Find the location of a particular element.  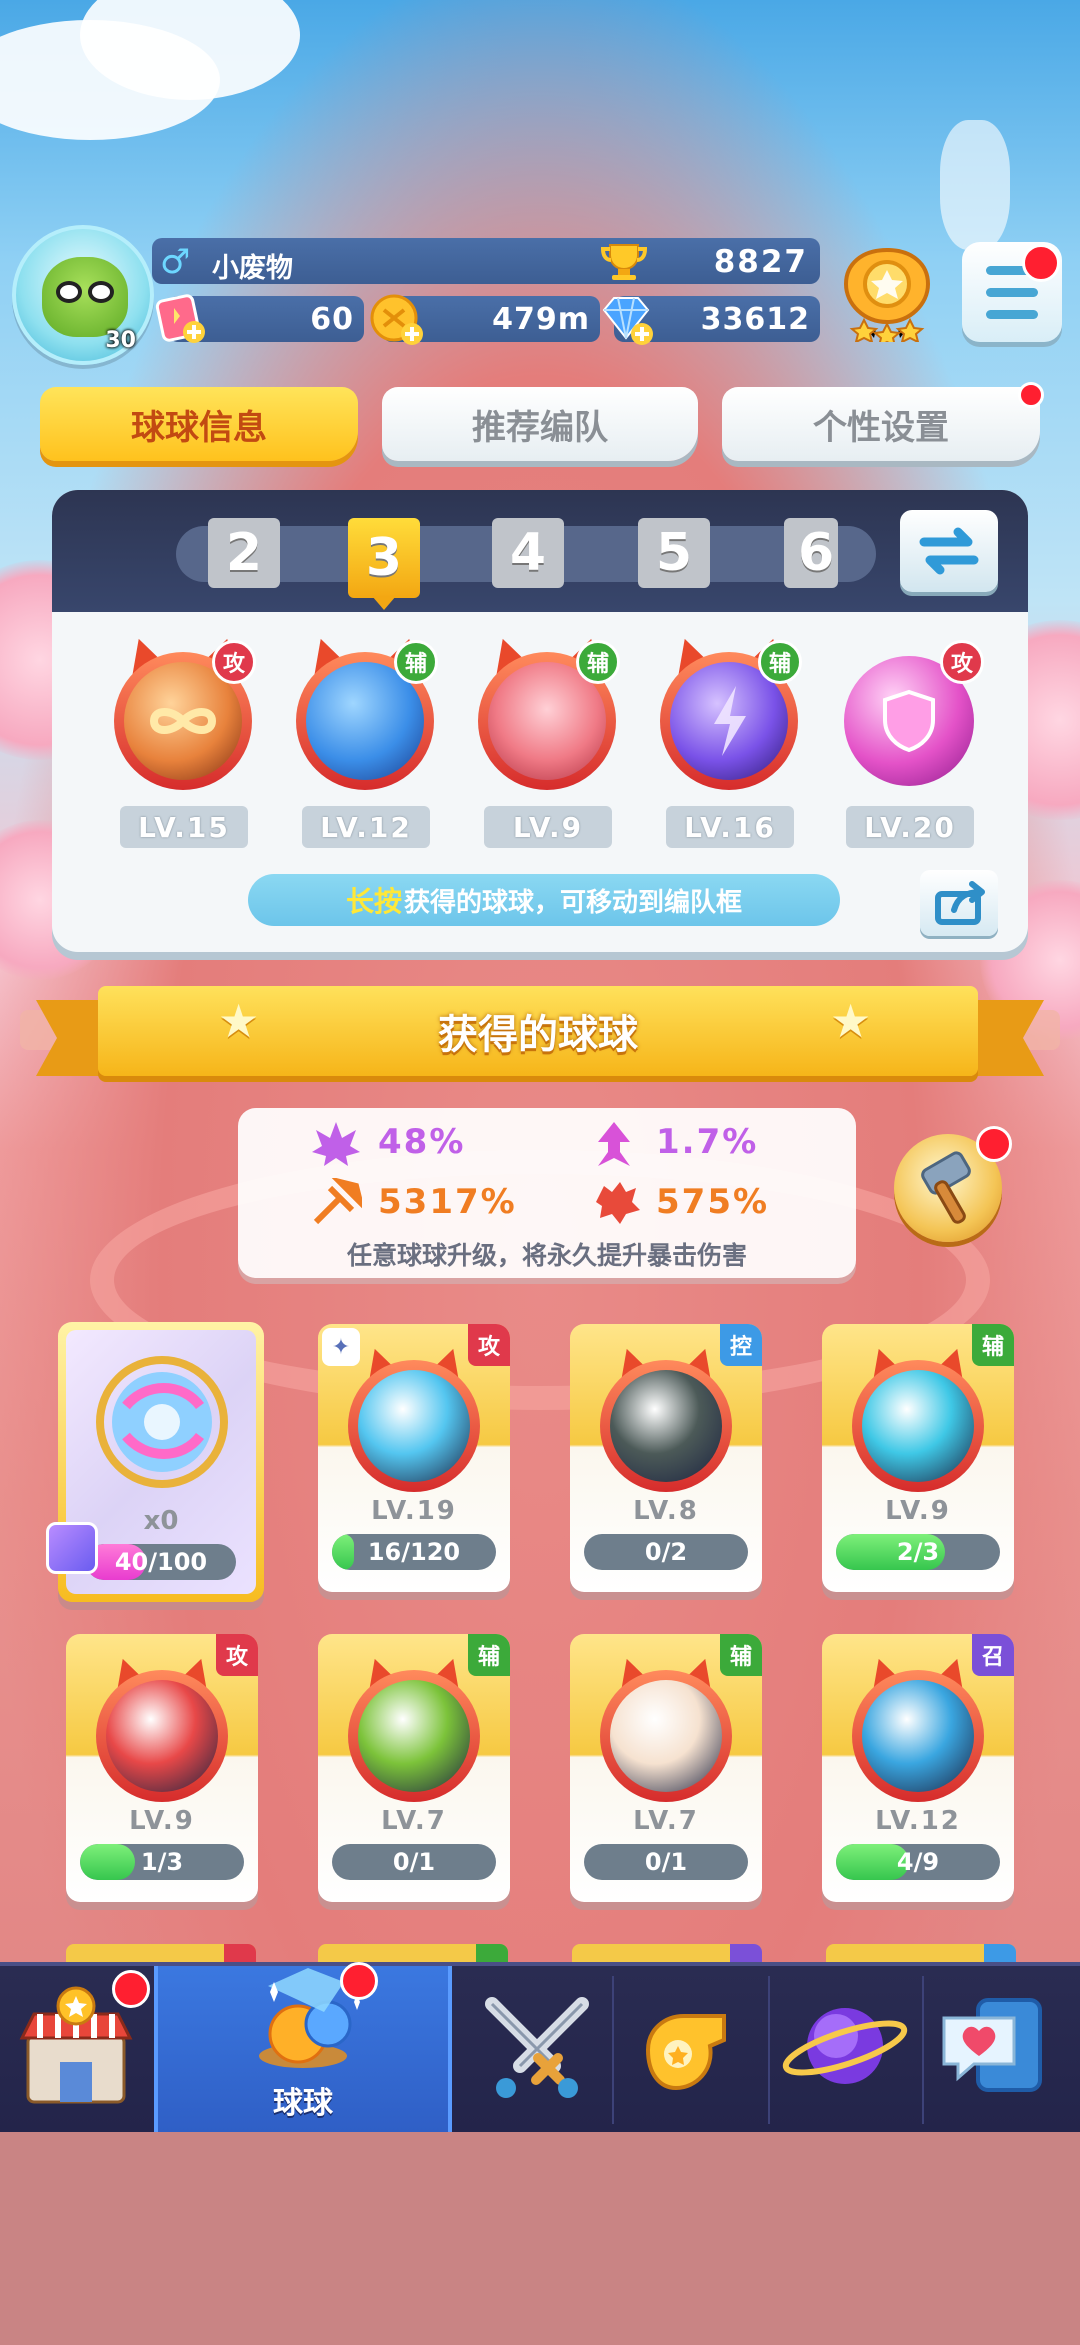

nav-whistle is located at coordinates (691, 2049).